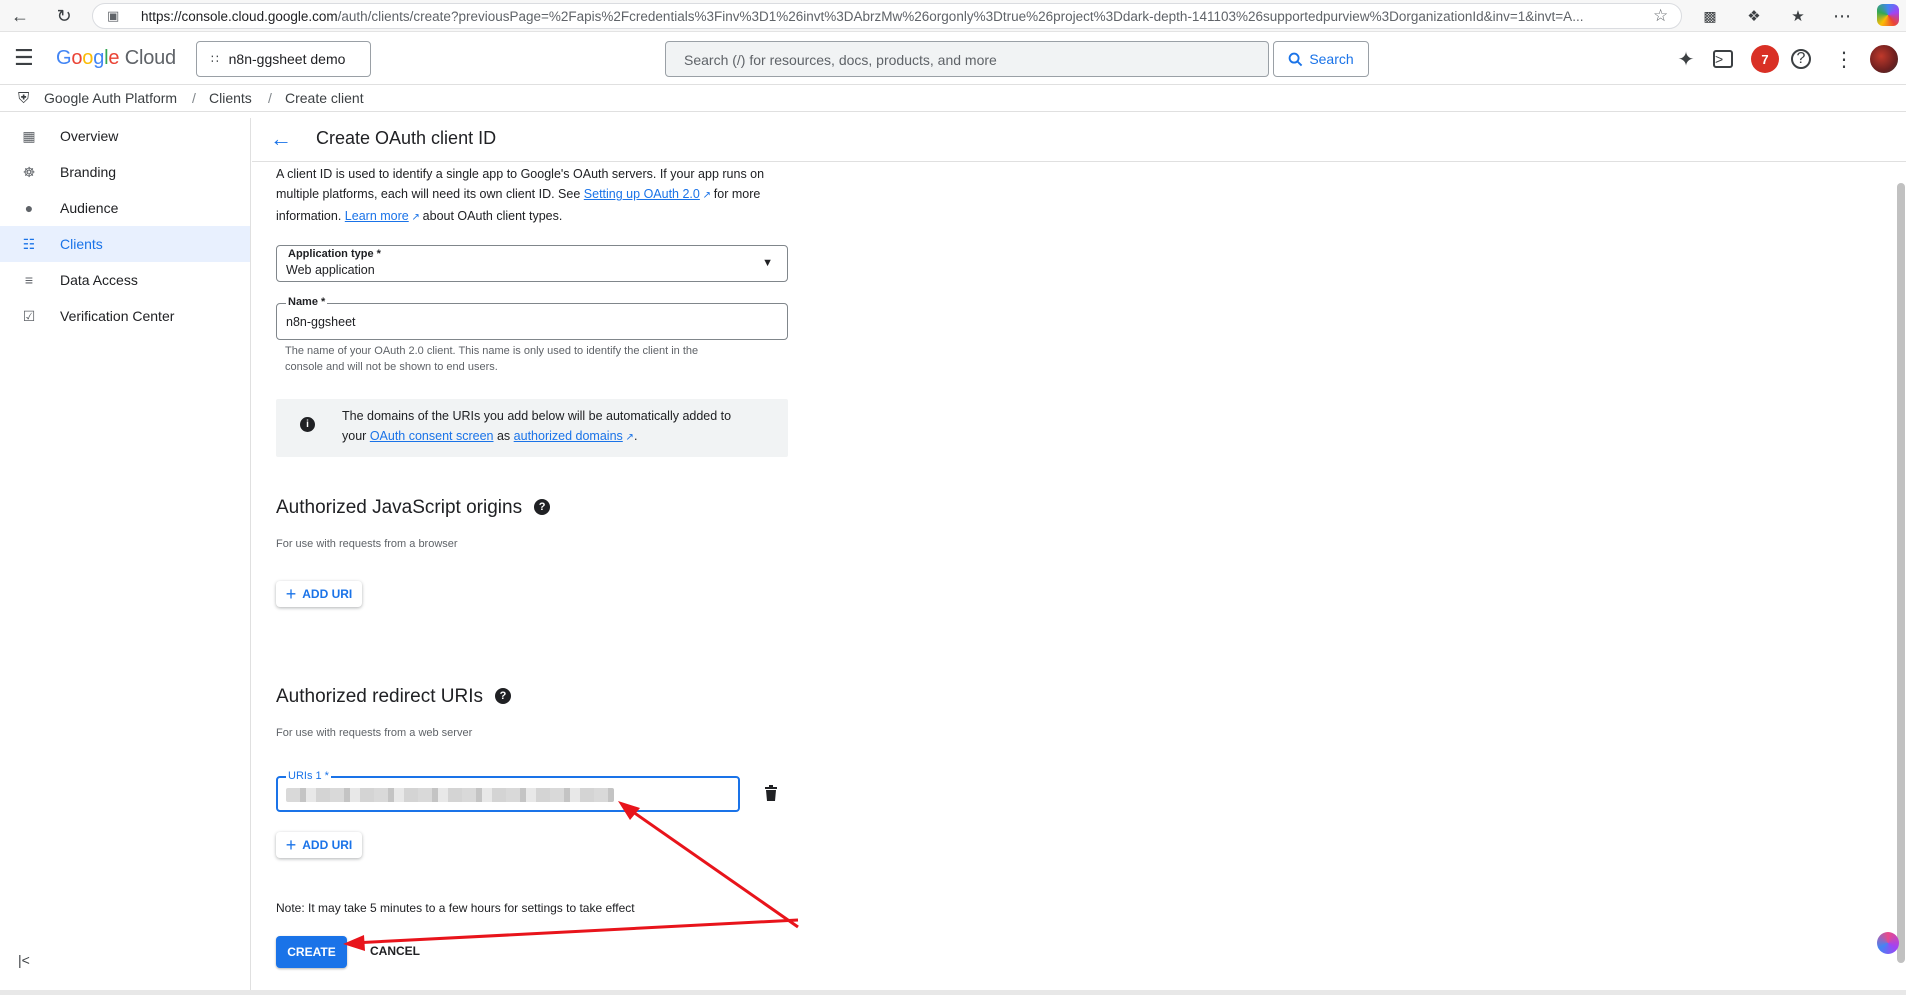  Describe the element at coordinates (575, 931) in the screenshot. I see `annotation-arrow-to-create` at that location.